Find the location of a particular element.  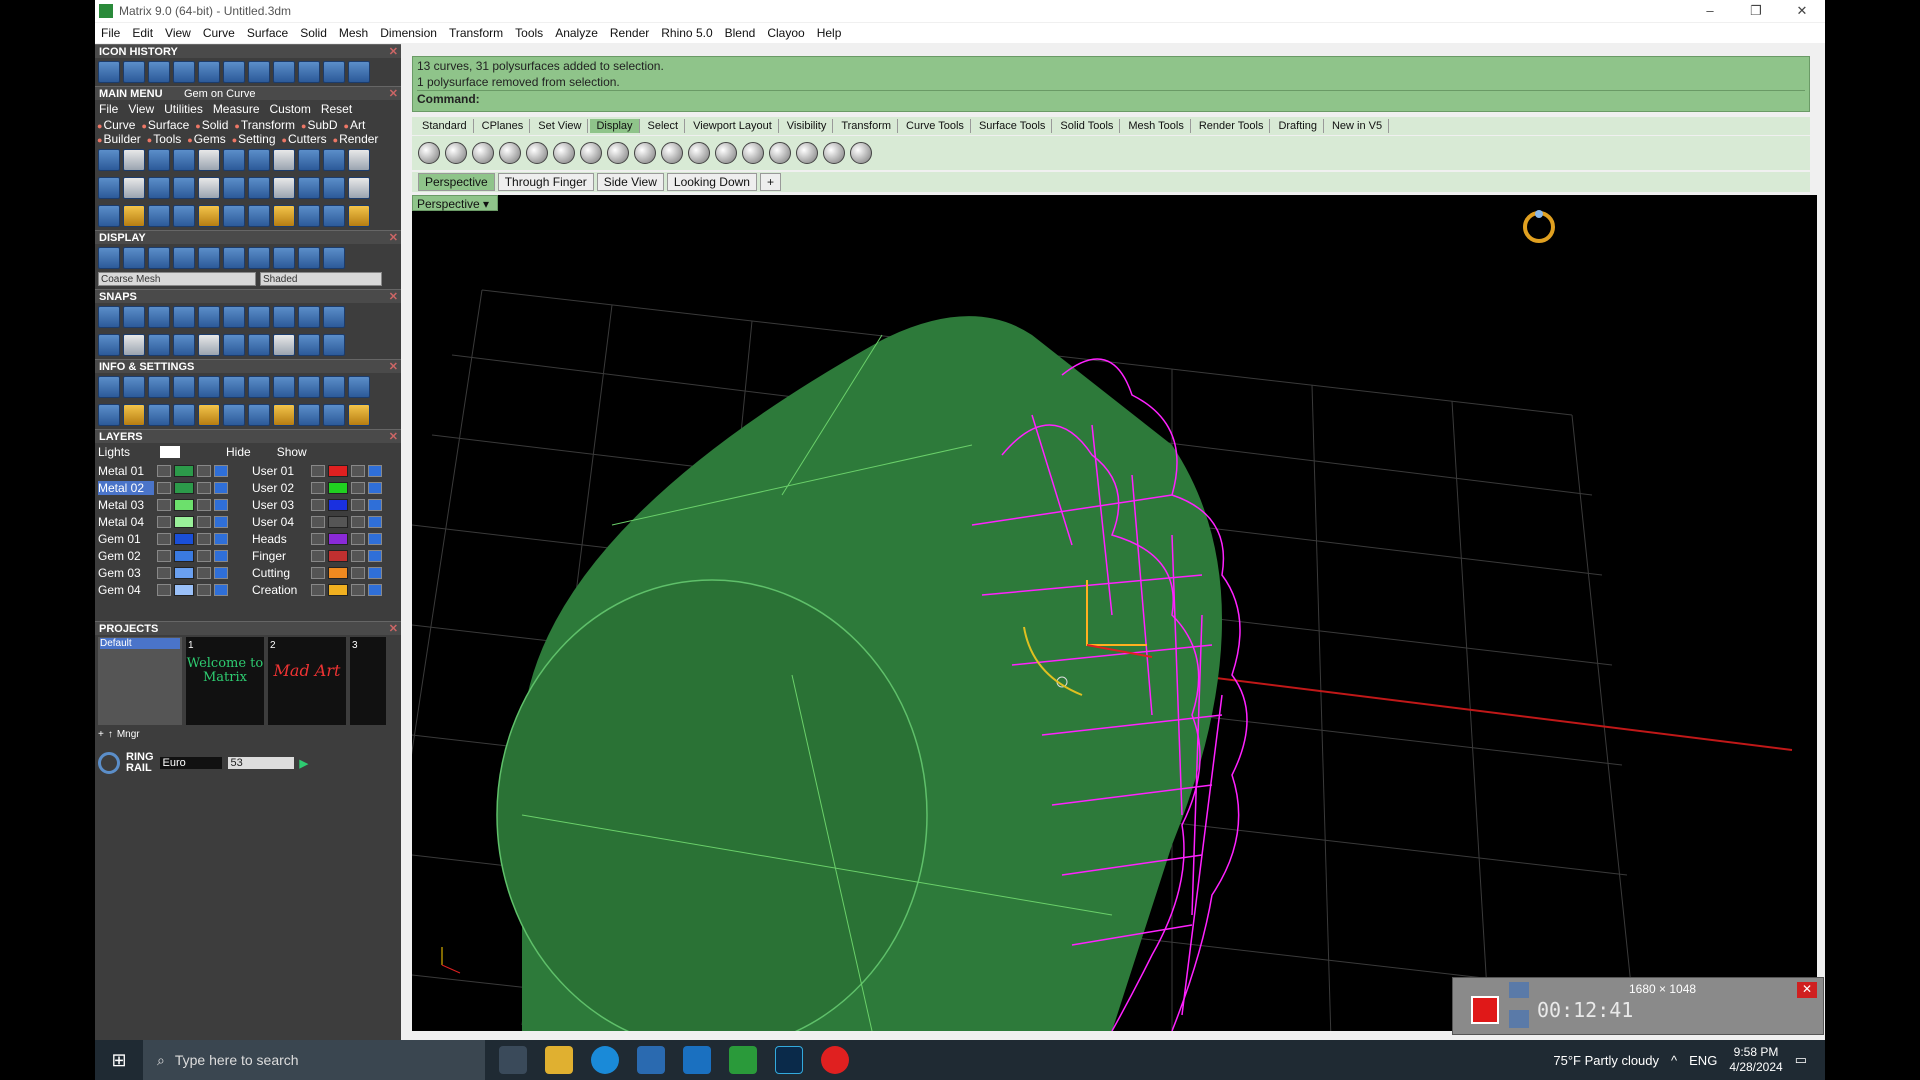

lights-swatch is located at coordinates (170, 452).